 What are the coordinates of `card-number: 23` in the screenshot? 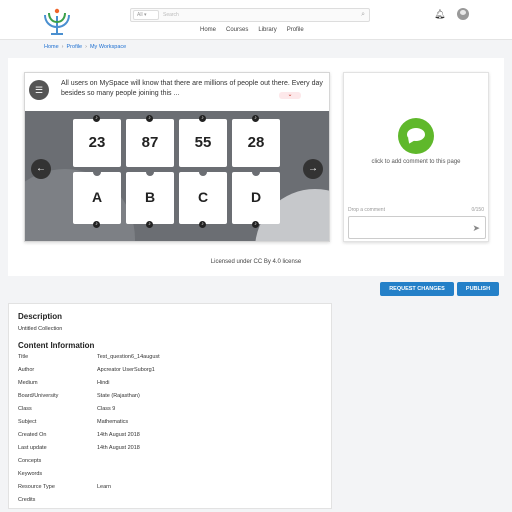 It's located at (97, 142).